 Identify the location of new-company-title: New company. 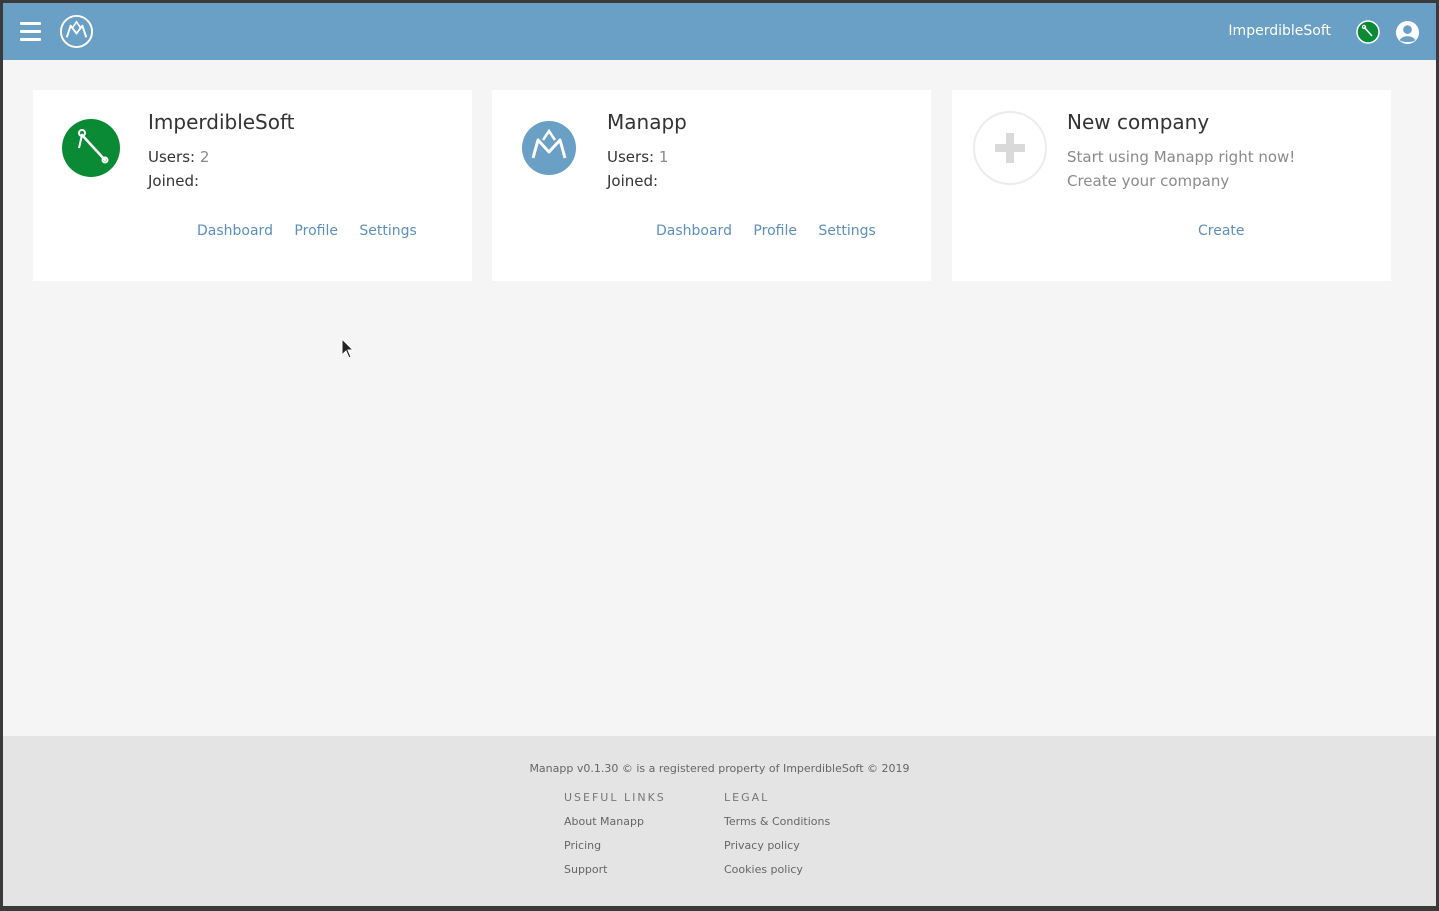
(1138, 122).